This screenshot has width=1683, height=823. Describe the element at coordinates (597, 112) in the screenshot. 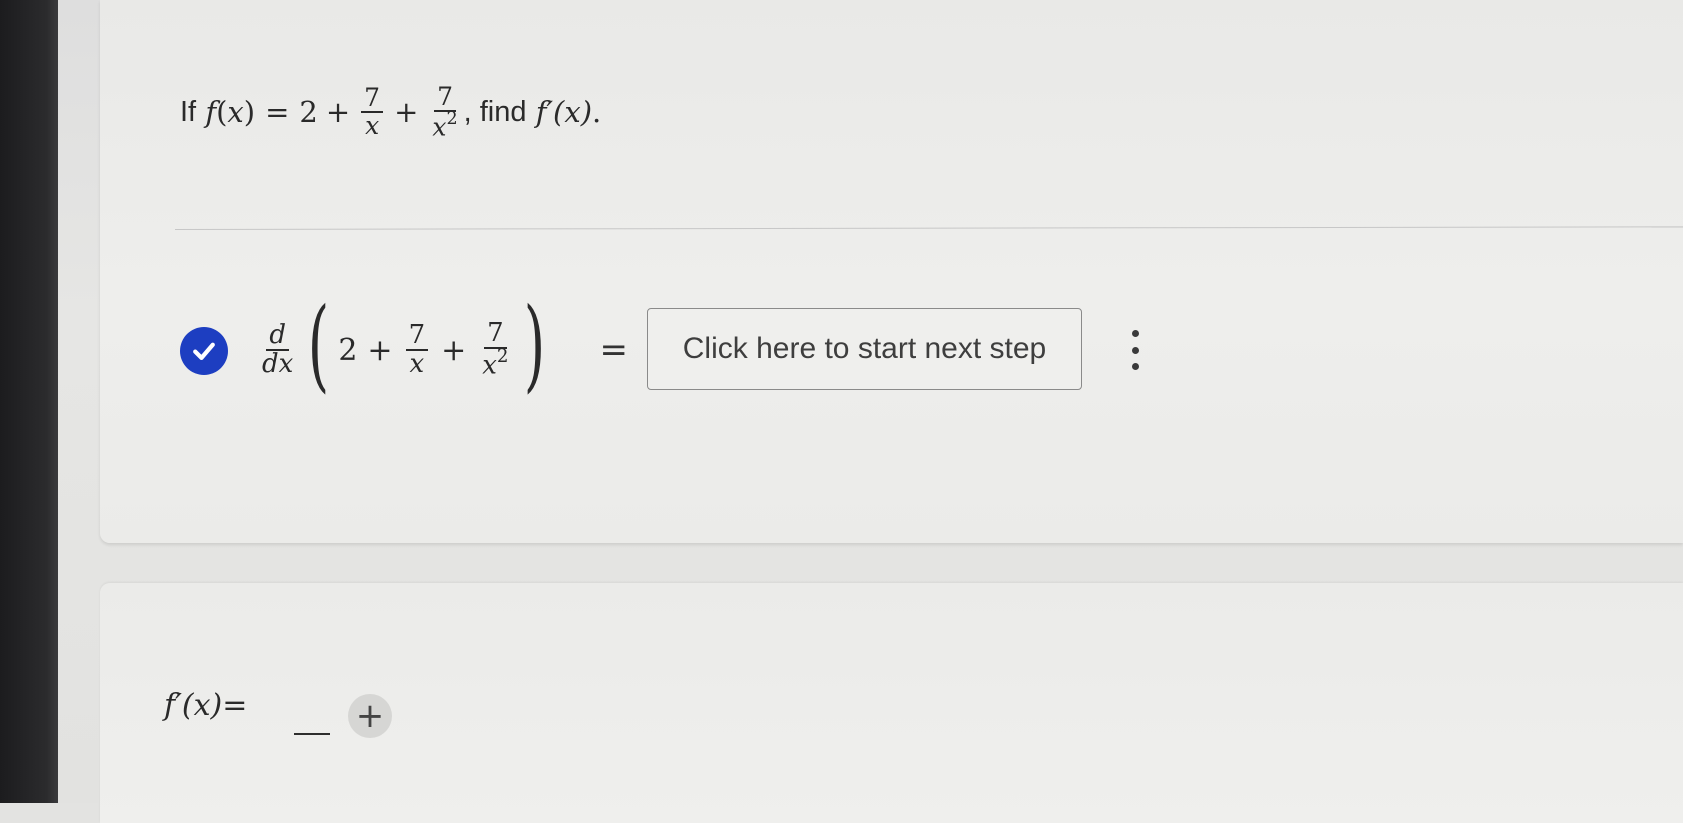

I see `problem-end: .` at that location.